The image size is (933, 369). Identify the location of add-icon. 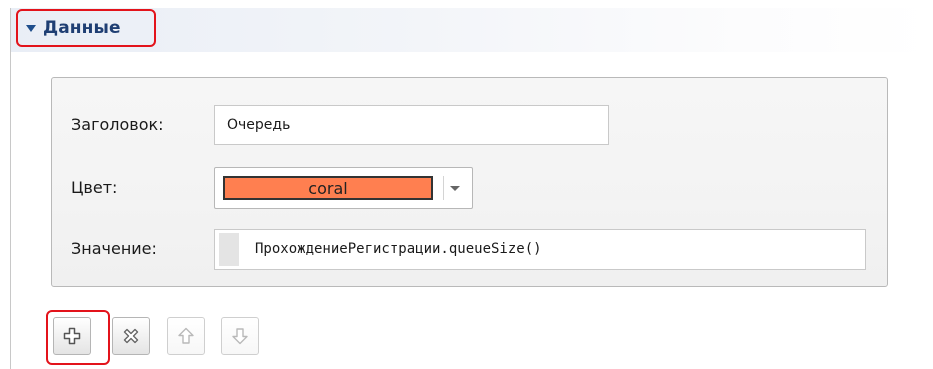
(72, 336).